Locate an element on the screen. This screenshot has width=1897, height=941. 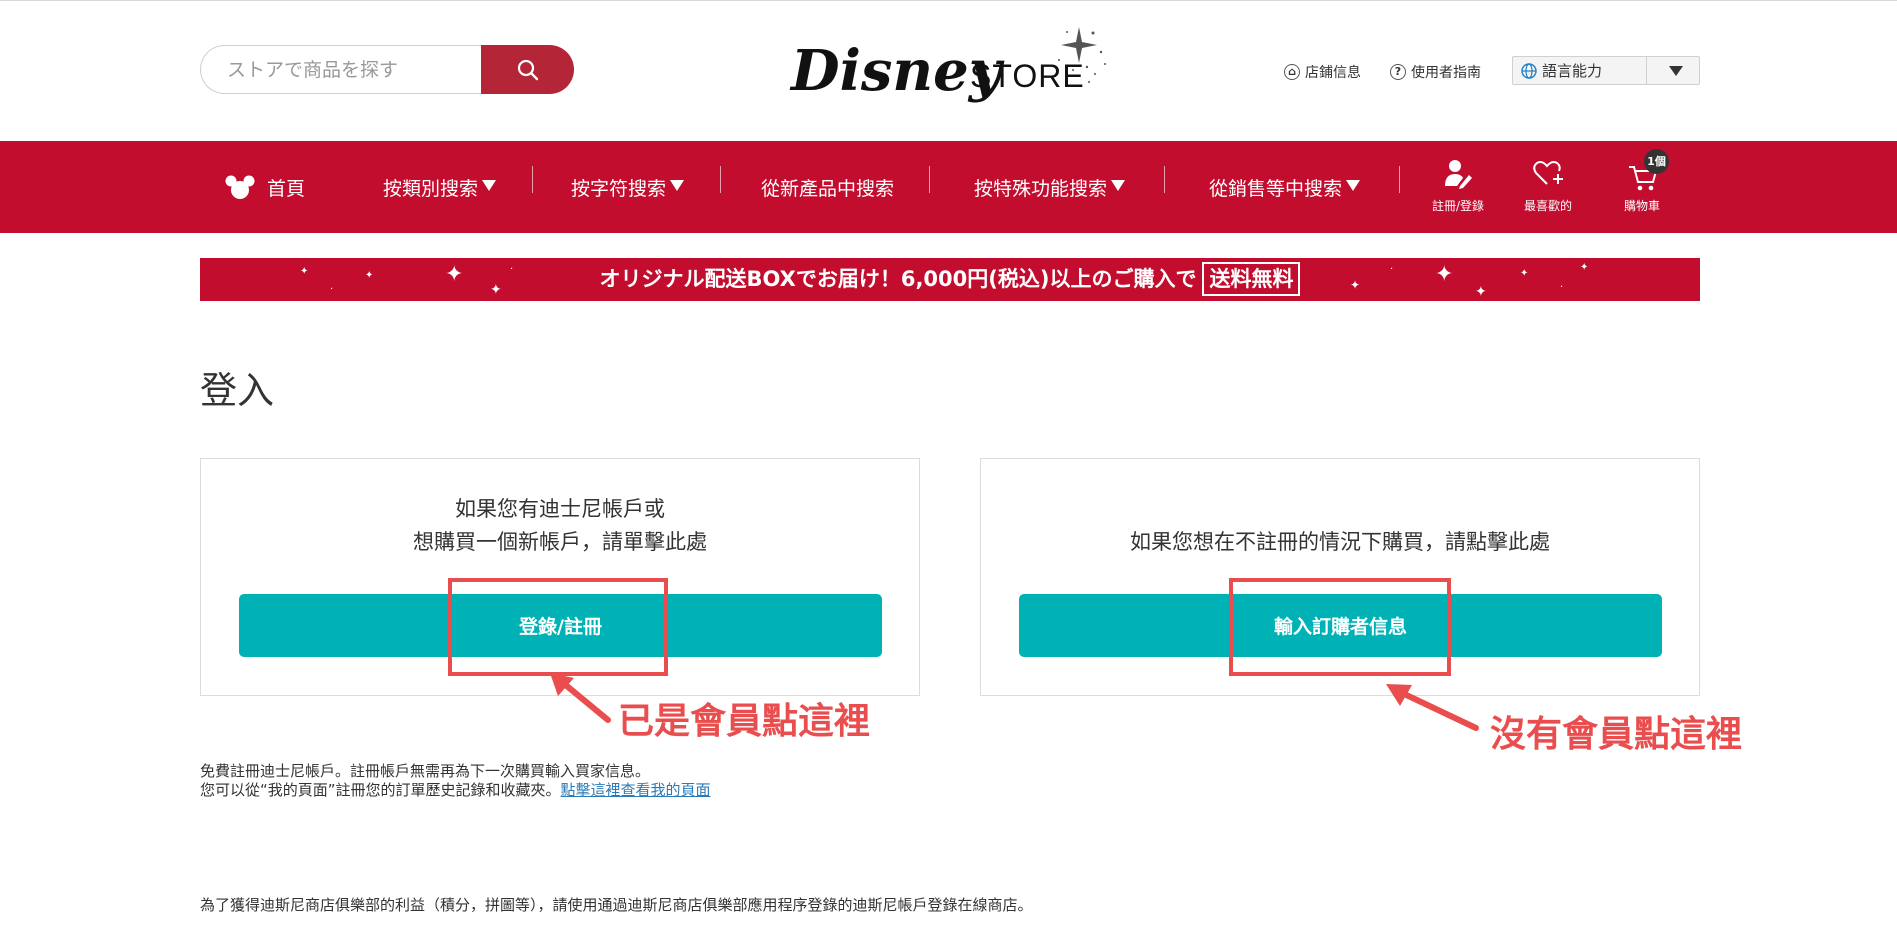
nav-item-character: 按字符搜索 is located at coordinates (628, 187).